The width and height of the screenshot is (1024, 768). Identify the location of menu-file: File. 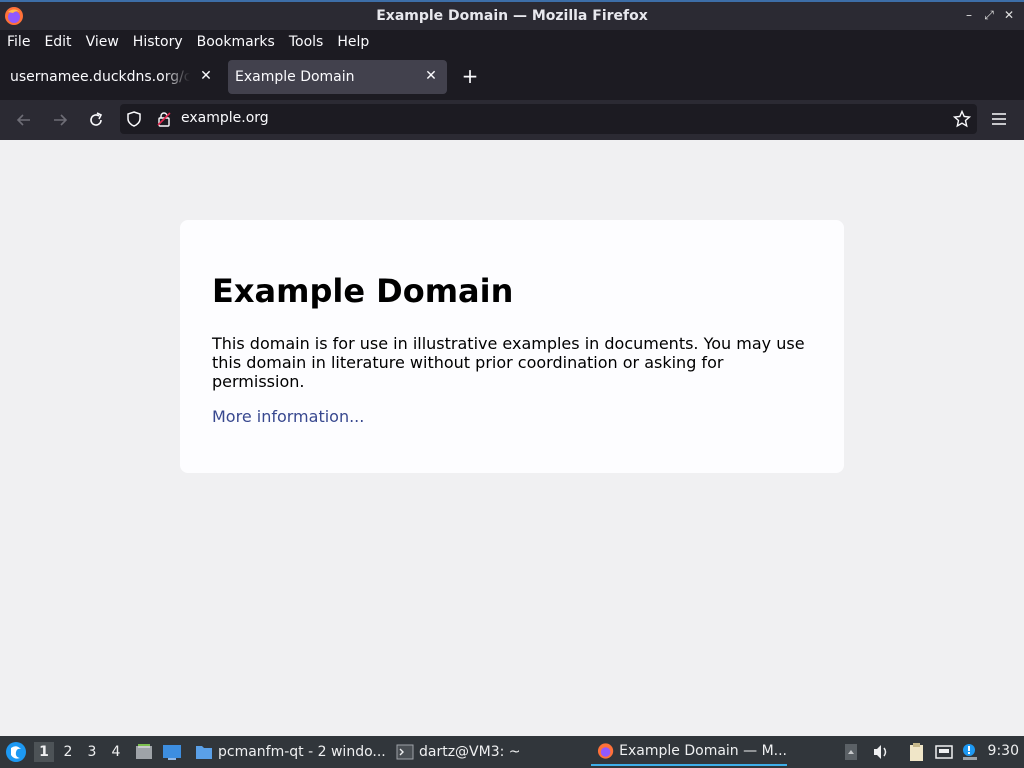
(18, 42).